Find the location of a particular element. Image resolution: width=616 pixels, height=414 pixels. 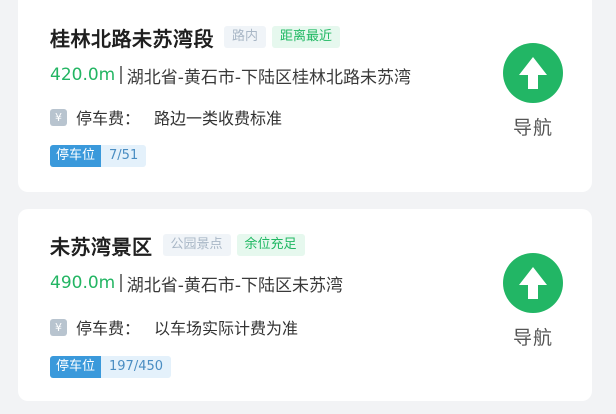

address: 湖北省-黄石市-下陆区未苏湾 is located at coordinates (235, 285).